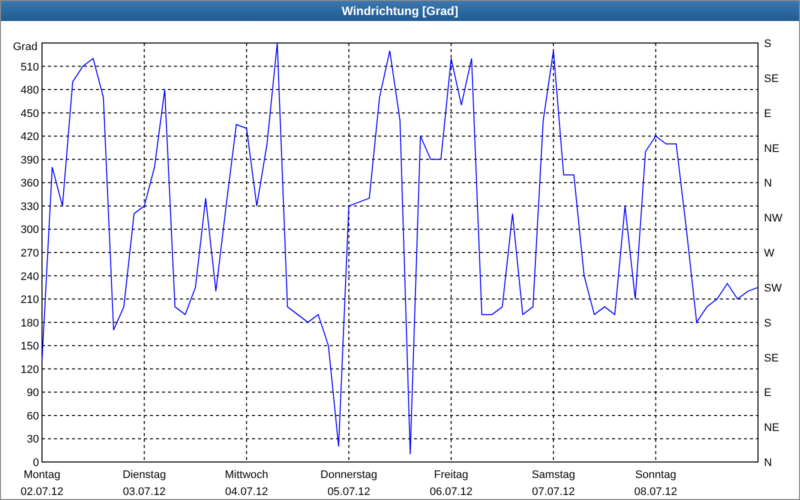 This screenshot has height=500, width=800. What do you see at coordinates (29, 230) in the screenshot?
I see `y-tick-label: 300` at bounding box center [29, 230].